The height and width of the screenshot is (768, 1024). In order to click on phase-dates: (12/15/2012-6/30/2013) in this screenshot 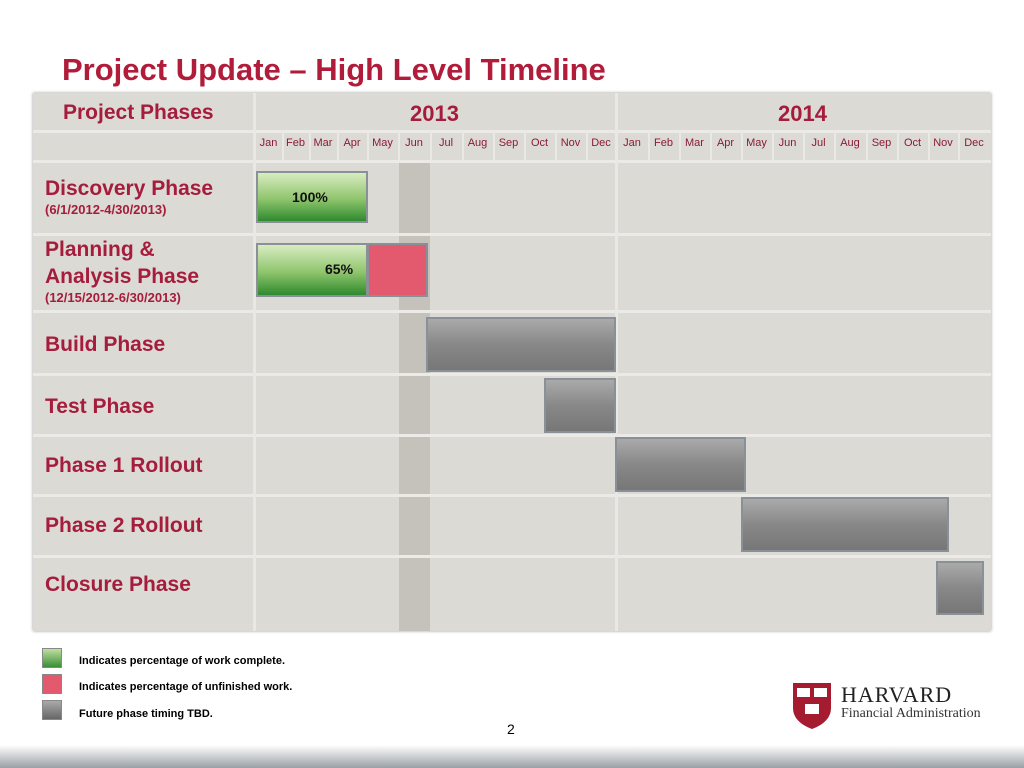, I will do `click(113, 297)`.